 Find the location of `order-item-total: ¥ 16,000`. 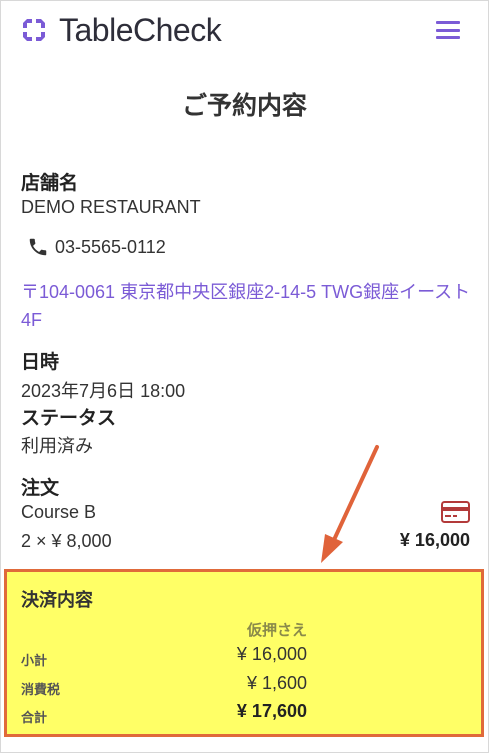

order-item-total: ¥ 16,000 is located at coordinates (434, 540).